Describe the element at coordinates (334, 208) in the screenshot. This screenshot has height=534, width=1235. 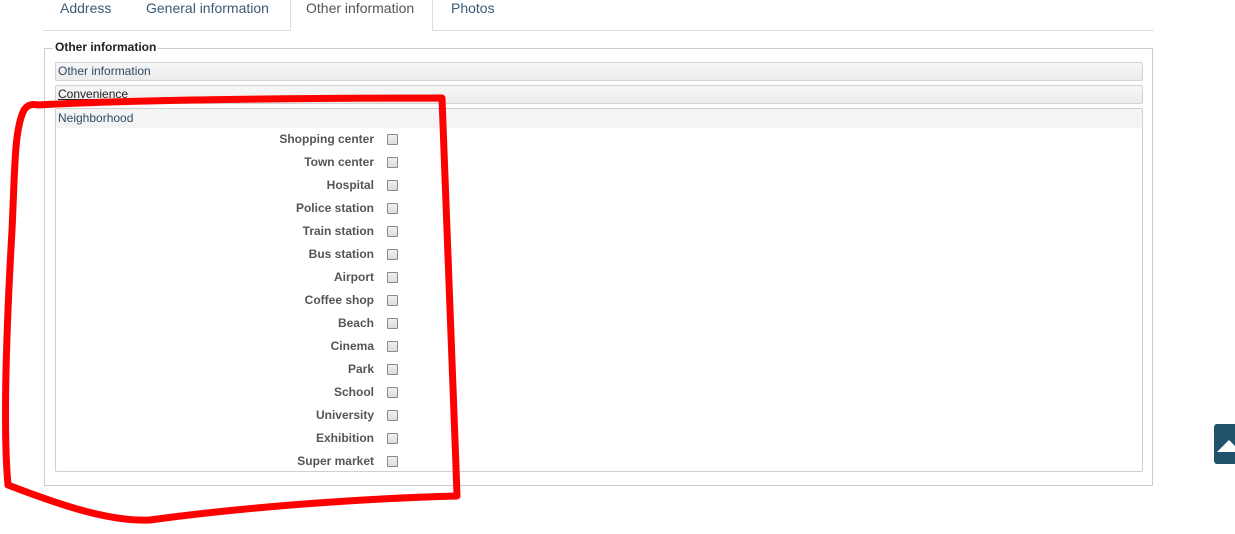
I see `option-label: Police station` at that location.